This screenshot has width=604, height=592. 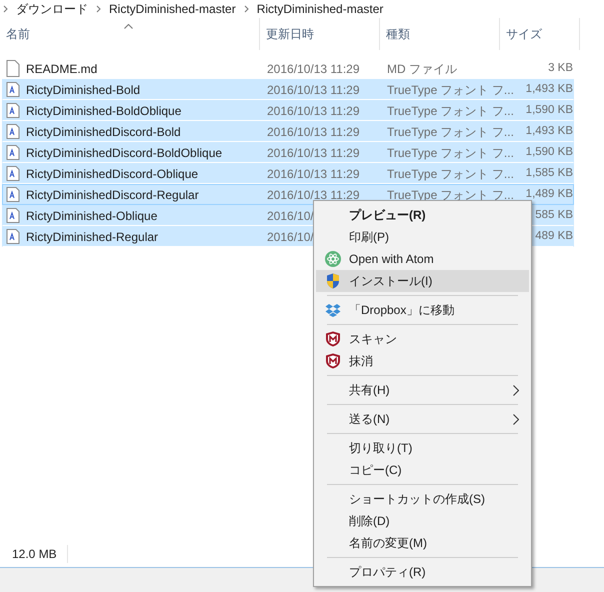 I want to click on menu-item: 共有(H), so click(x=422, y=390).